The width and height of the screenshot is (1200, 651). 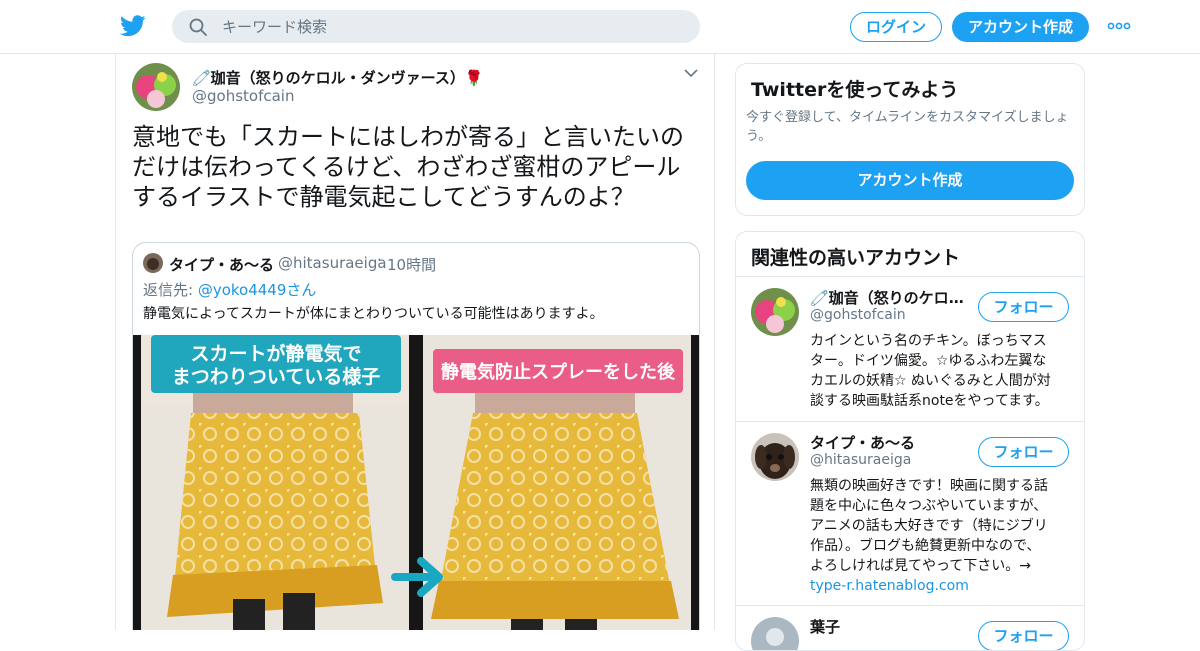 What do you see at coordinates (452, 26) in the screenshot?
I see `search-input` at bounding box center [452, 26].